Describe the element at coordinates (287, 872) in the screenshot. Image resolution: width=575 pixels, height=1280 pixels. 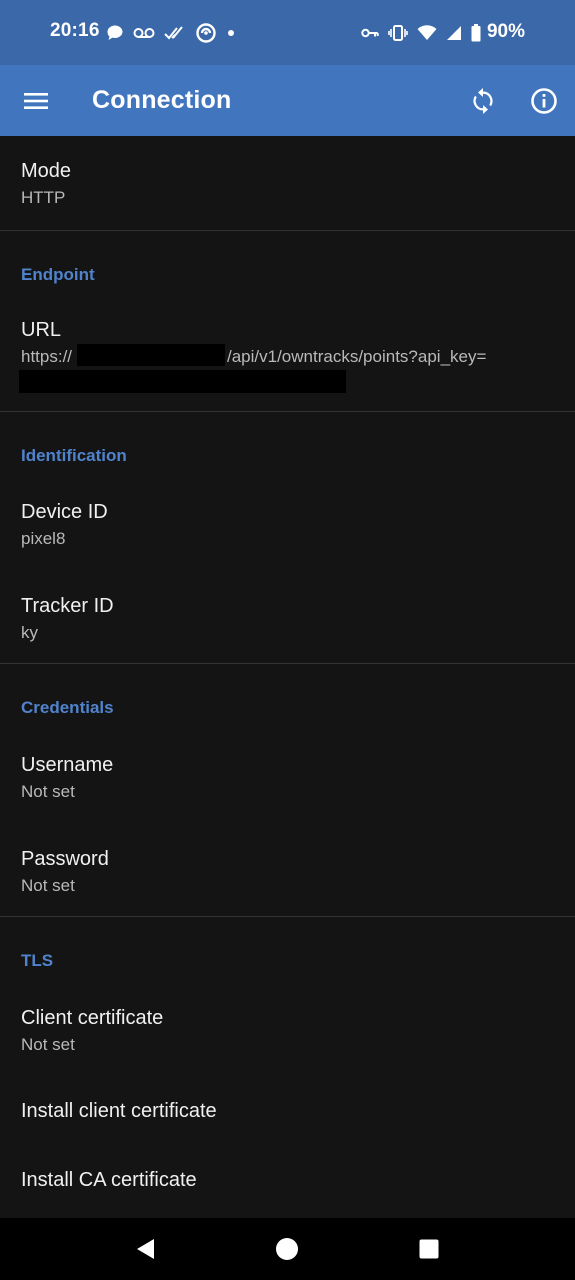
I see `pref-password: Password Not set` at that location.